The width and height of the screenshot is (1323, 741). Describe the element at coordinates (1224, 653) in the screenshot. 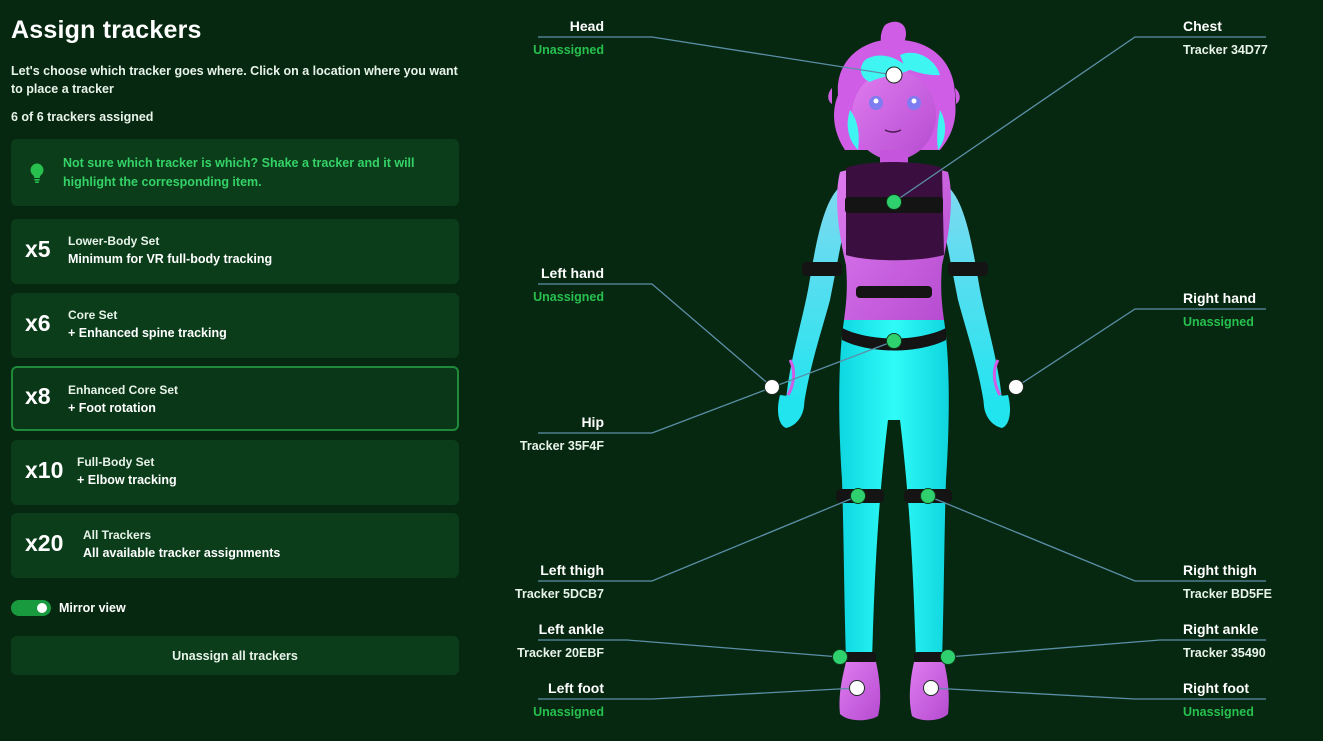

I see `body-part-value: Tracker 35490` at that location.